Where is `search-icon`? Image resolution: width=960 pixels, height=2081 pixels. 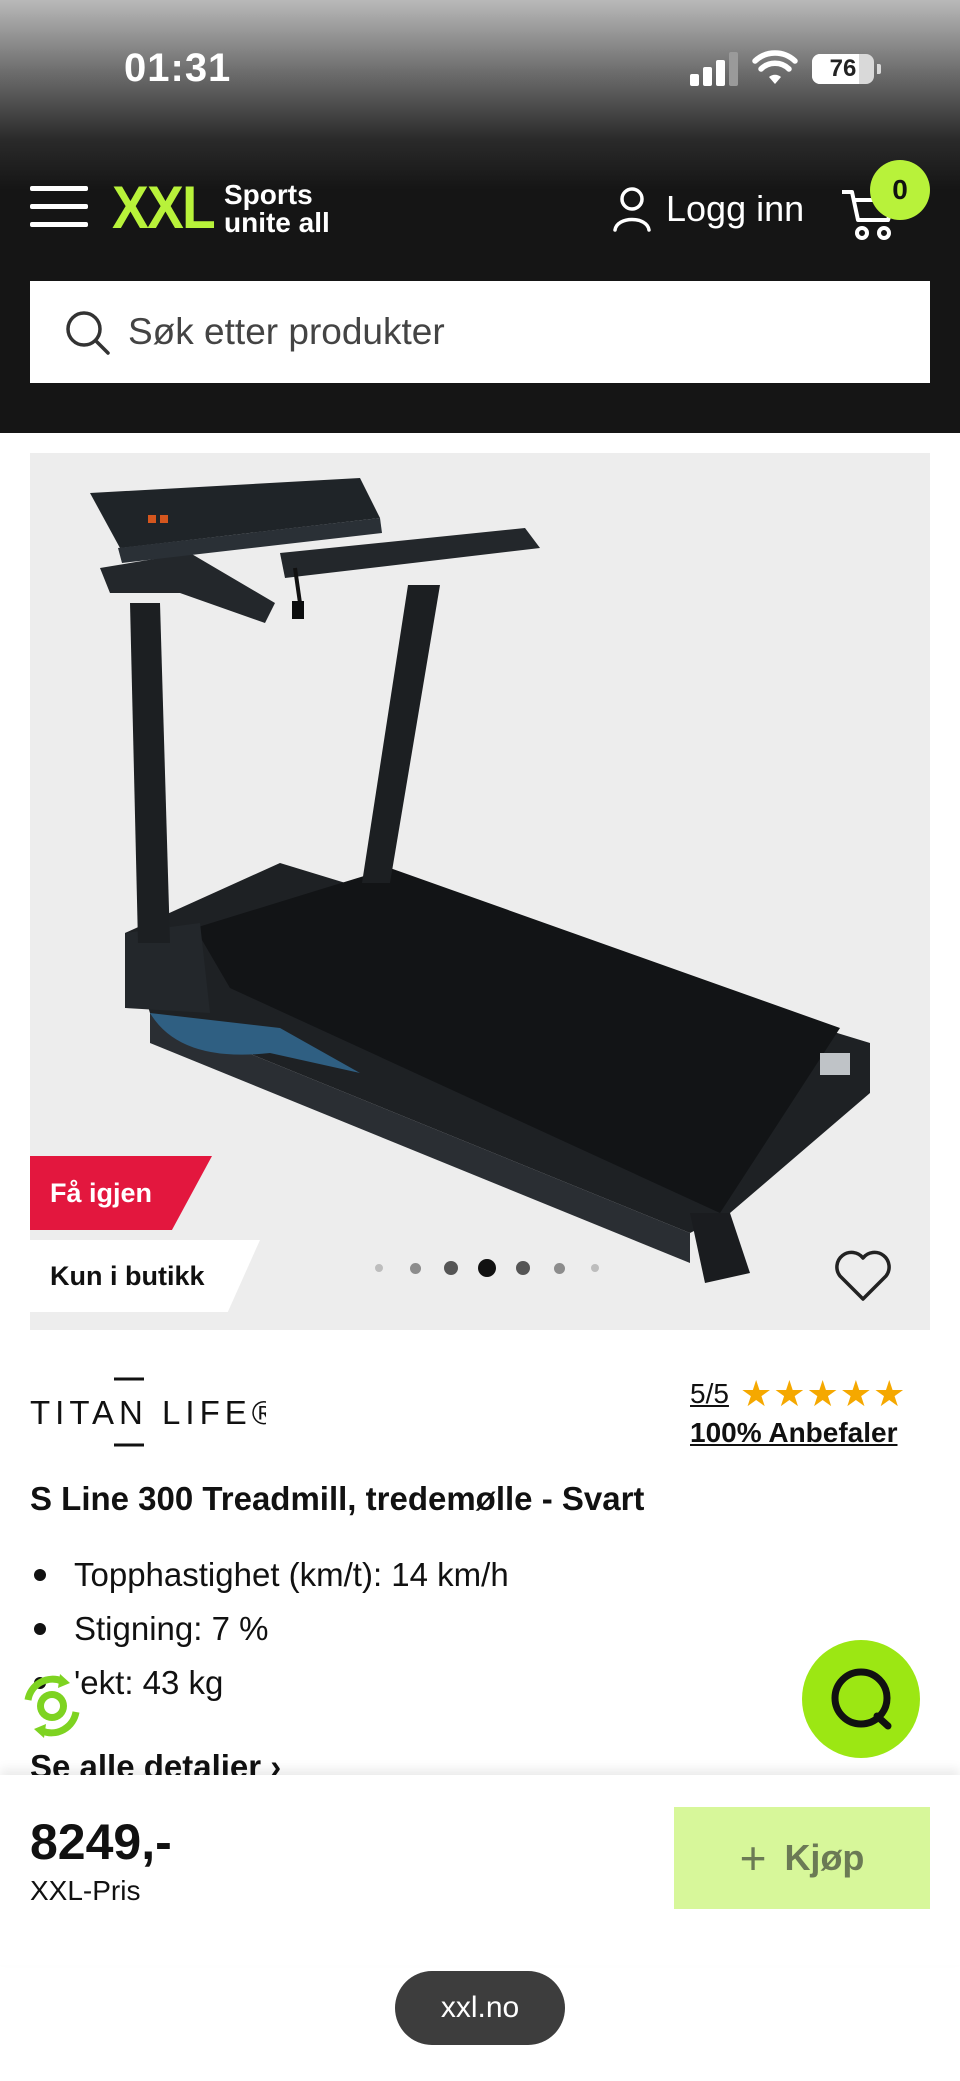
search-icon is located at coordinates (88, 333).